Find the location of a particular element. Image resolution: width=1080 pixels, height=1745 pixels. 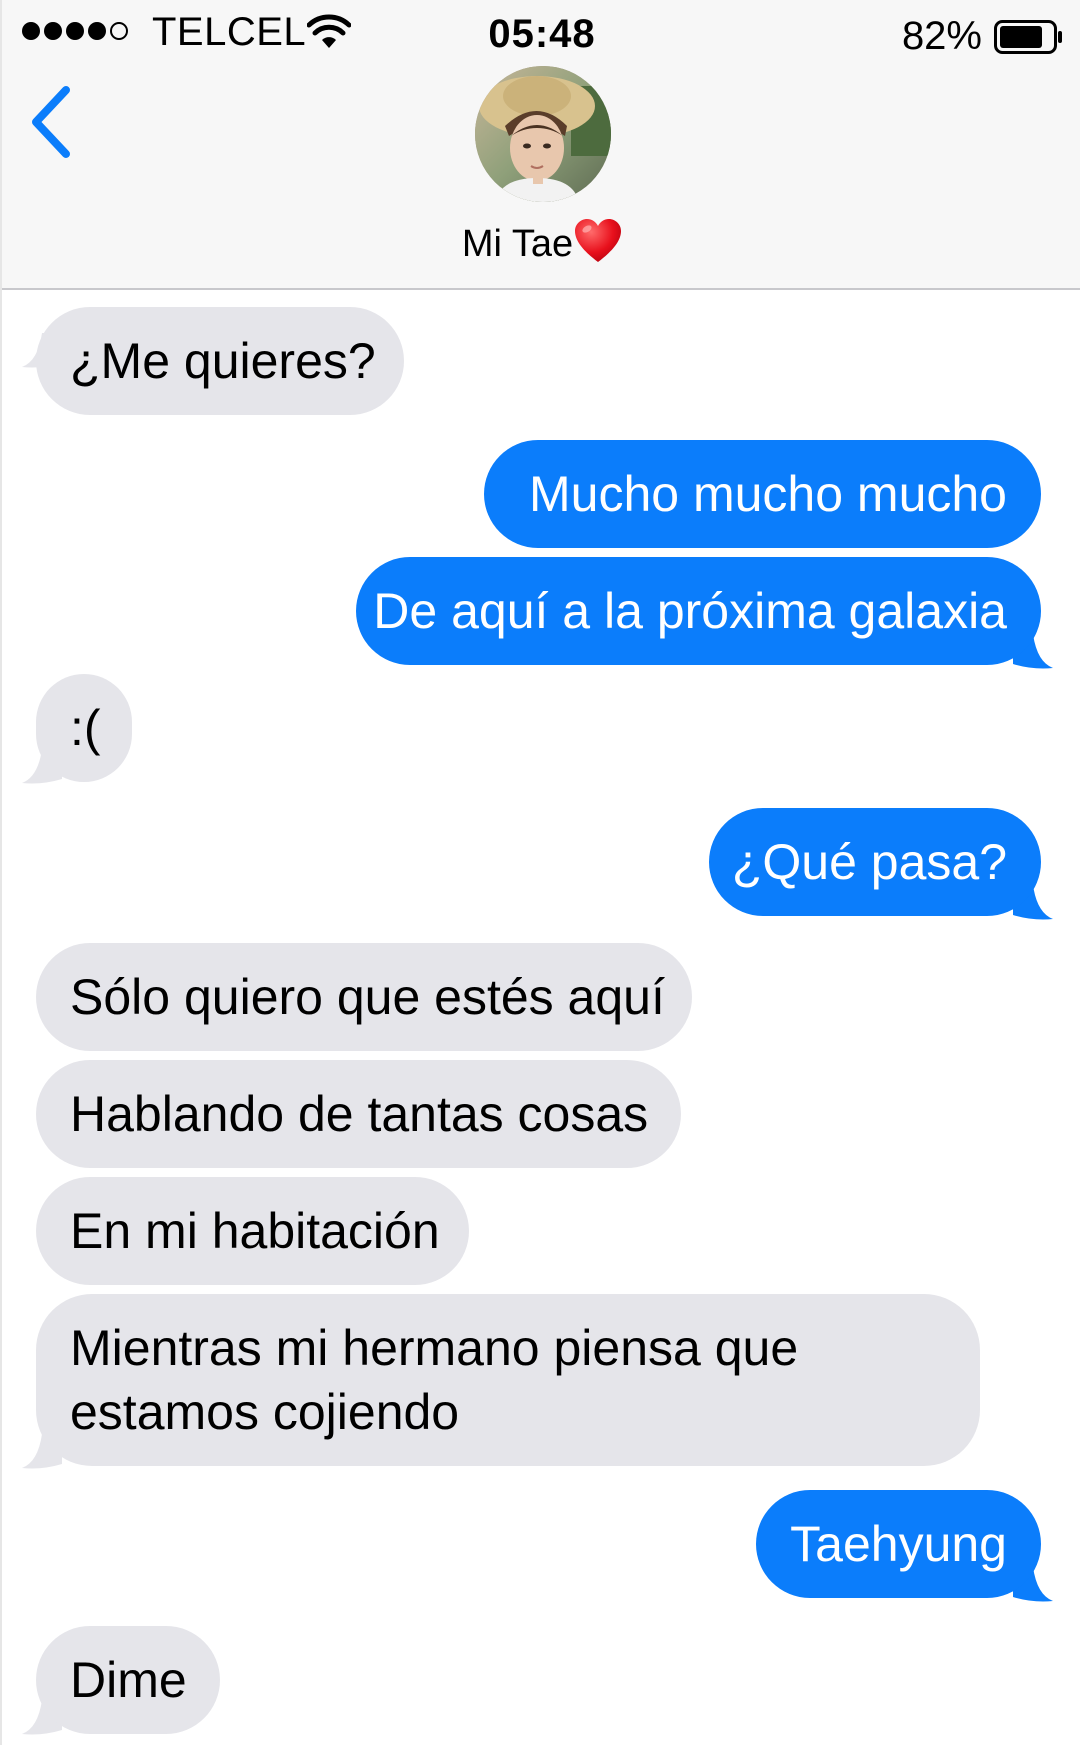

message-bubble-incoming: Hablando de tantas cosas is located at coordinates (358, 1114).